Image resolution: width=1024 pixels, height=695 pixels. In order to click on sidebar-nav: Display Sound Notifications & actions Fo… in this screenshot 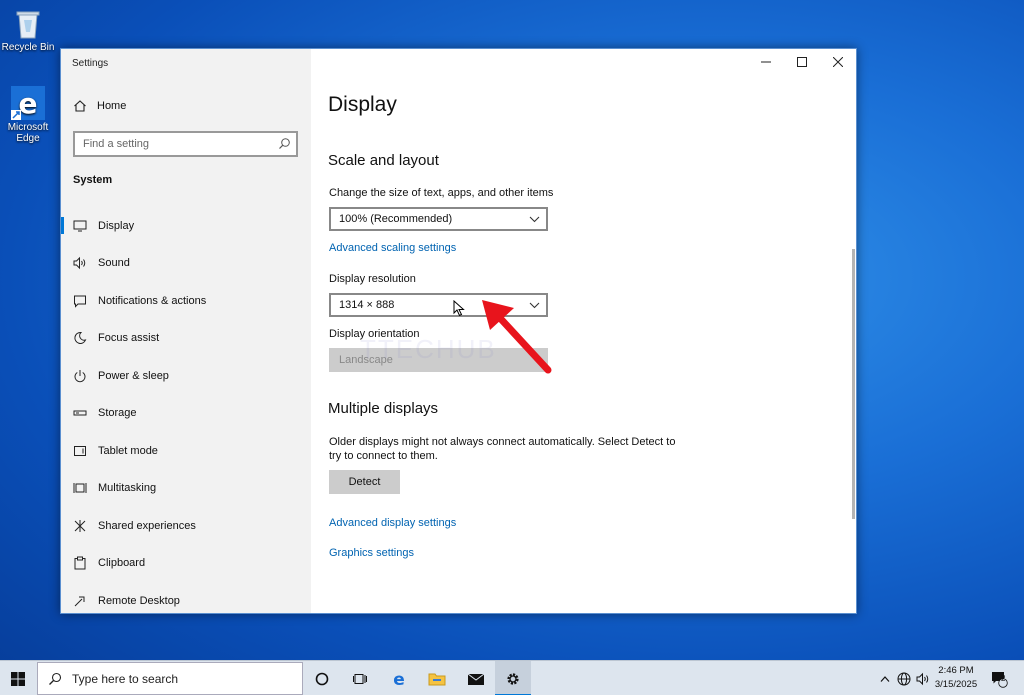, I will do `click(186, 413)`.